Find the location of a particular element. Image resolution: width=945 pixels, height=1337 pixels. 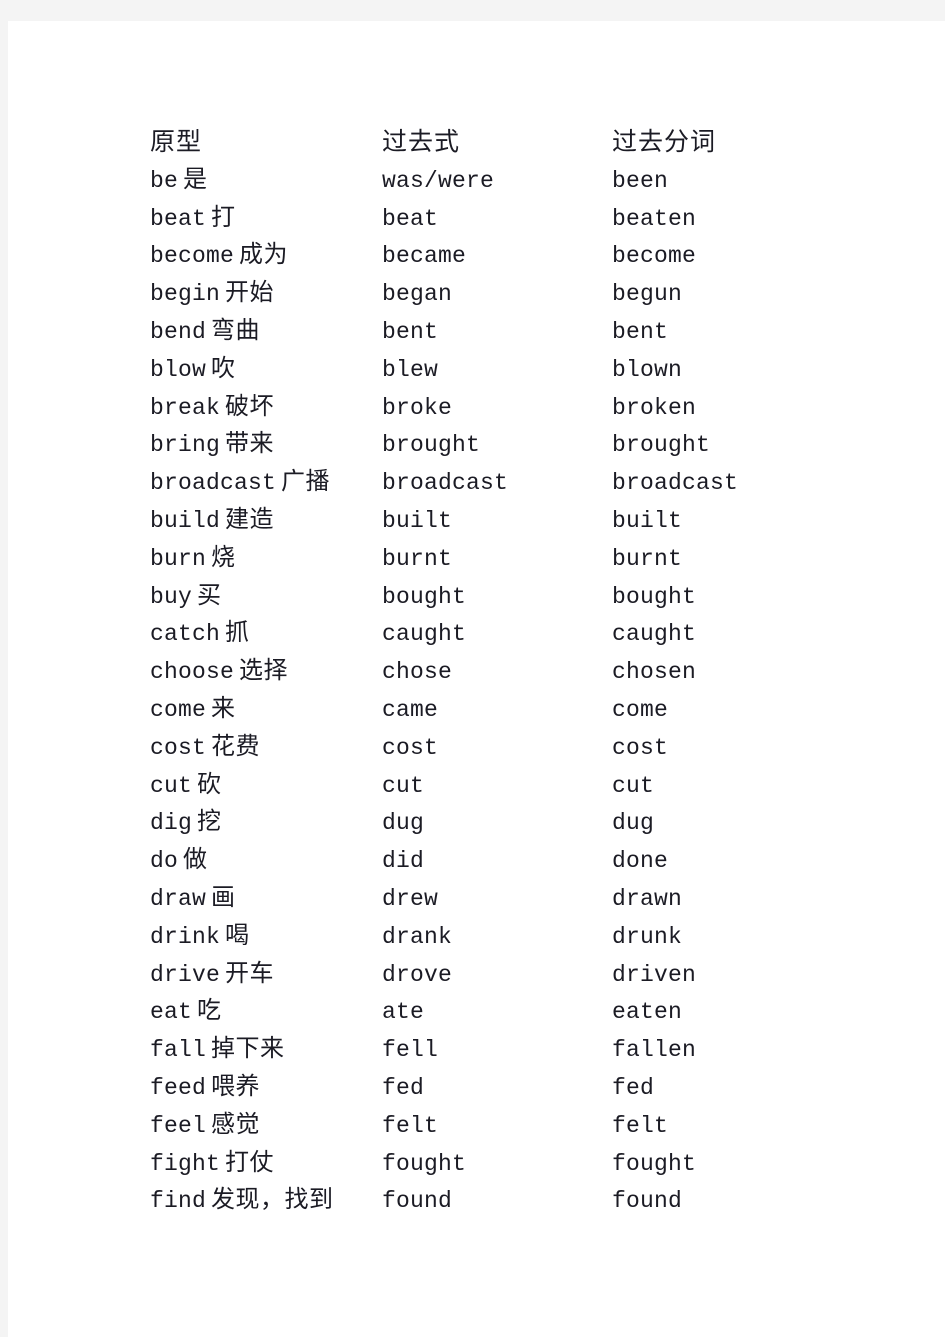

cell-past-participle: done is located at coordinates (640, 861).